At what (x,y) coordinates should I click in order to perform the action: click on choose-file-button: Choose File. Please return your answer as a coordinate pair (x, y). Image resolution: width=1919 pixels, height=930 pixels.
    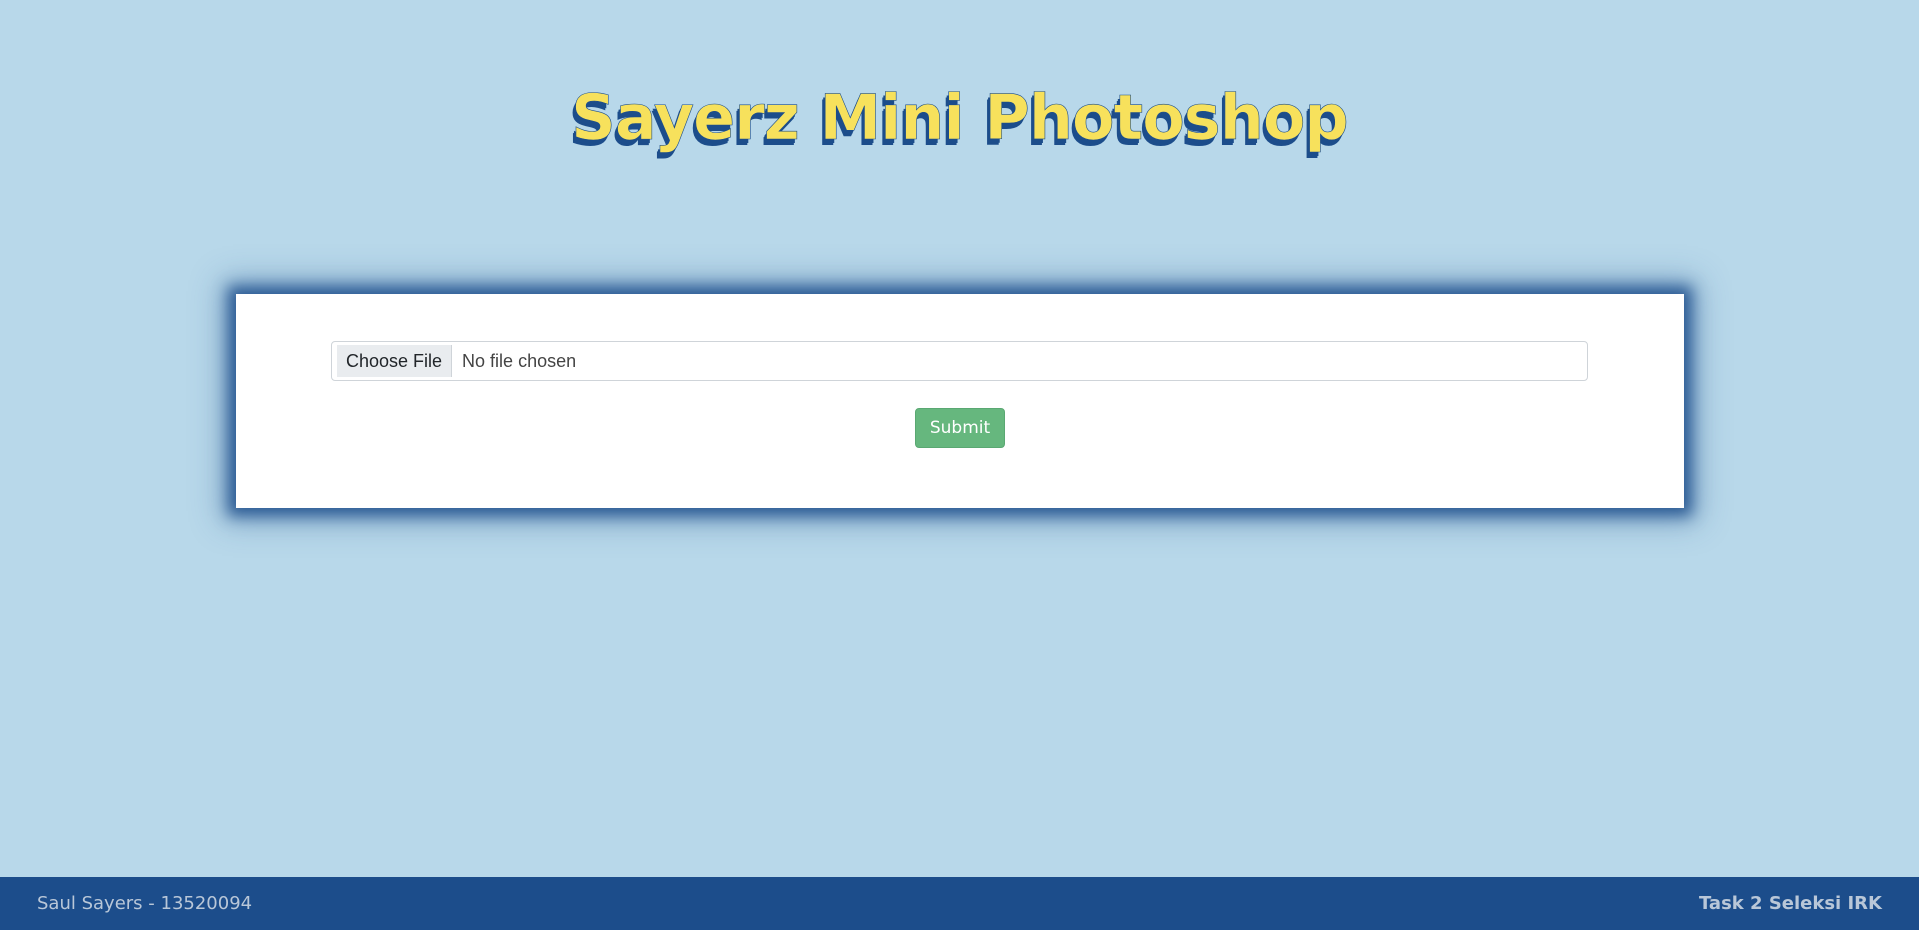
    Looking at the image, I should click on (395, 361).